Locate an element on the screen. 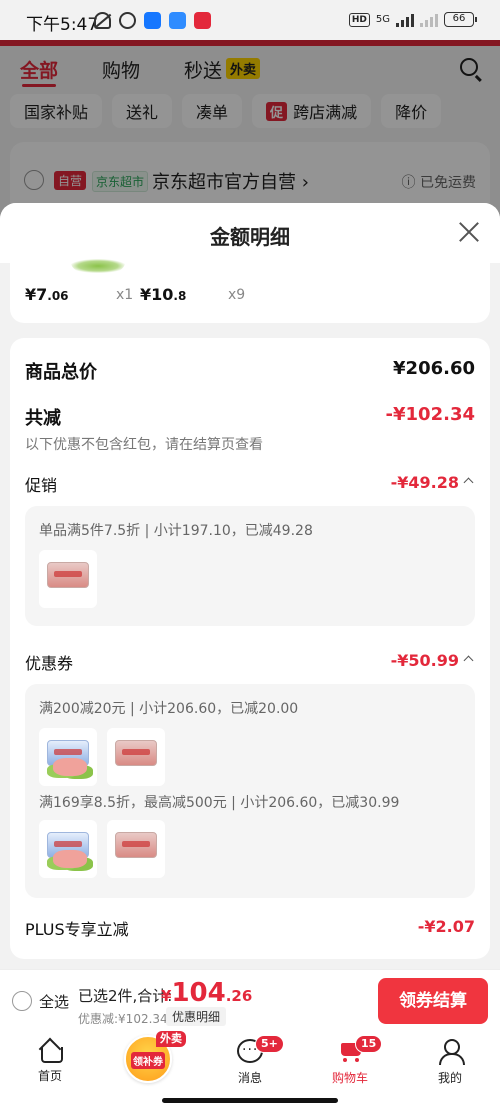 Image resolution: width=500 pixels, height=1111 pixels. plus-value: -¥2.07 is located at coordinates (446, 926).